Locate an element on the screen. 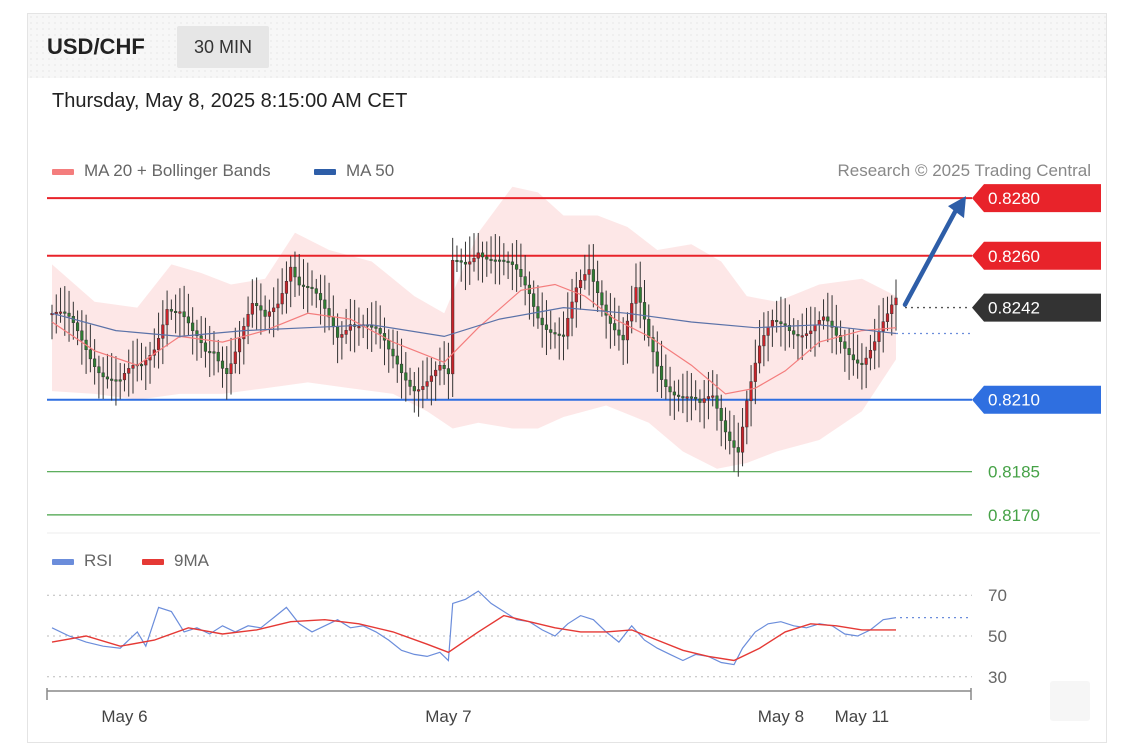 This screenshot has height=755, width=1124. rsi-tick-30: 30 is located at coordinates (997, 677).